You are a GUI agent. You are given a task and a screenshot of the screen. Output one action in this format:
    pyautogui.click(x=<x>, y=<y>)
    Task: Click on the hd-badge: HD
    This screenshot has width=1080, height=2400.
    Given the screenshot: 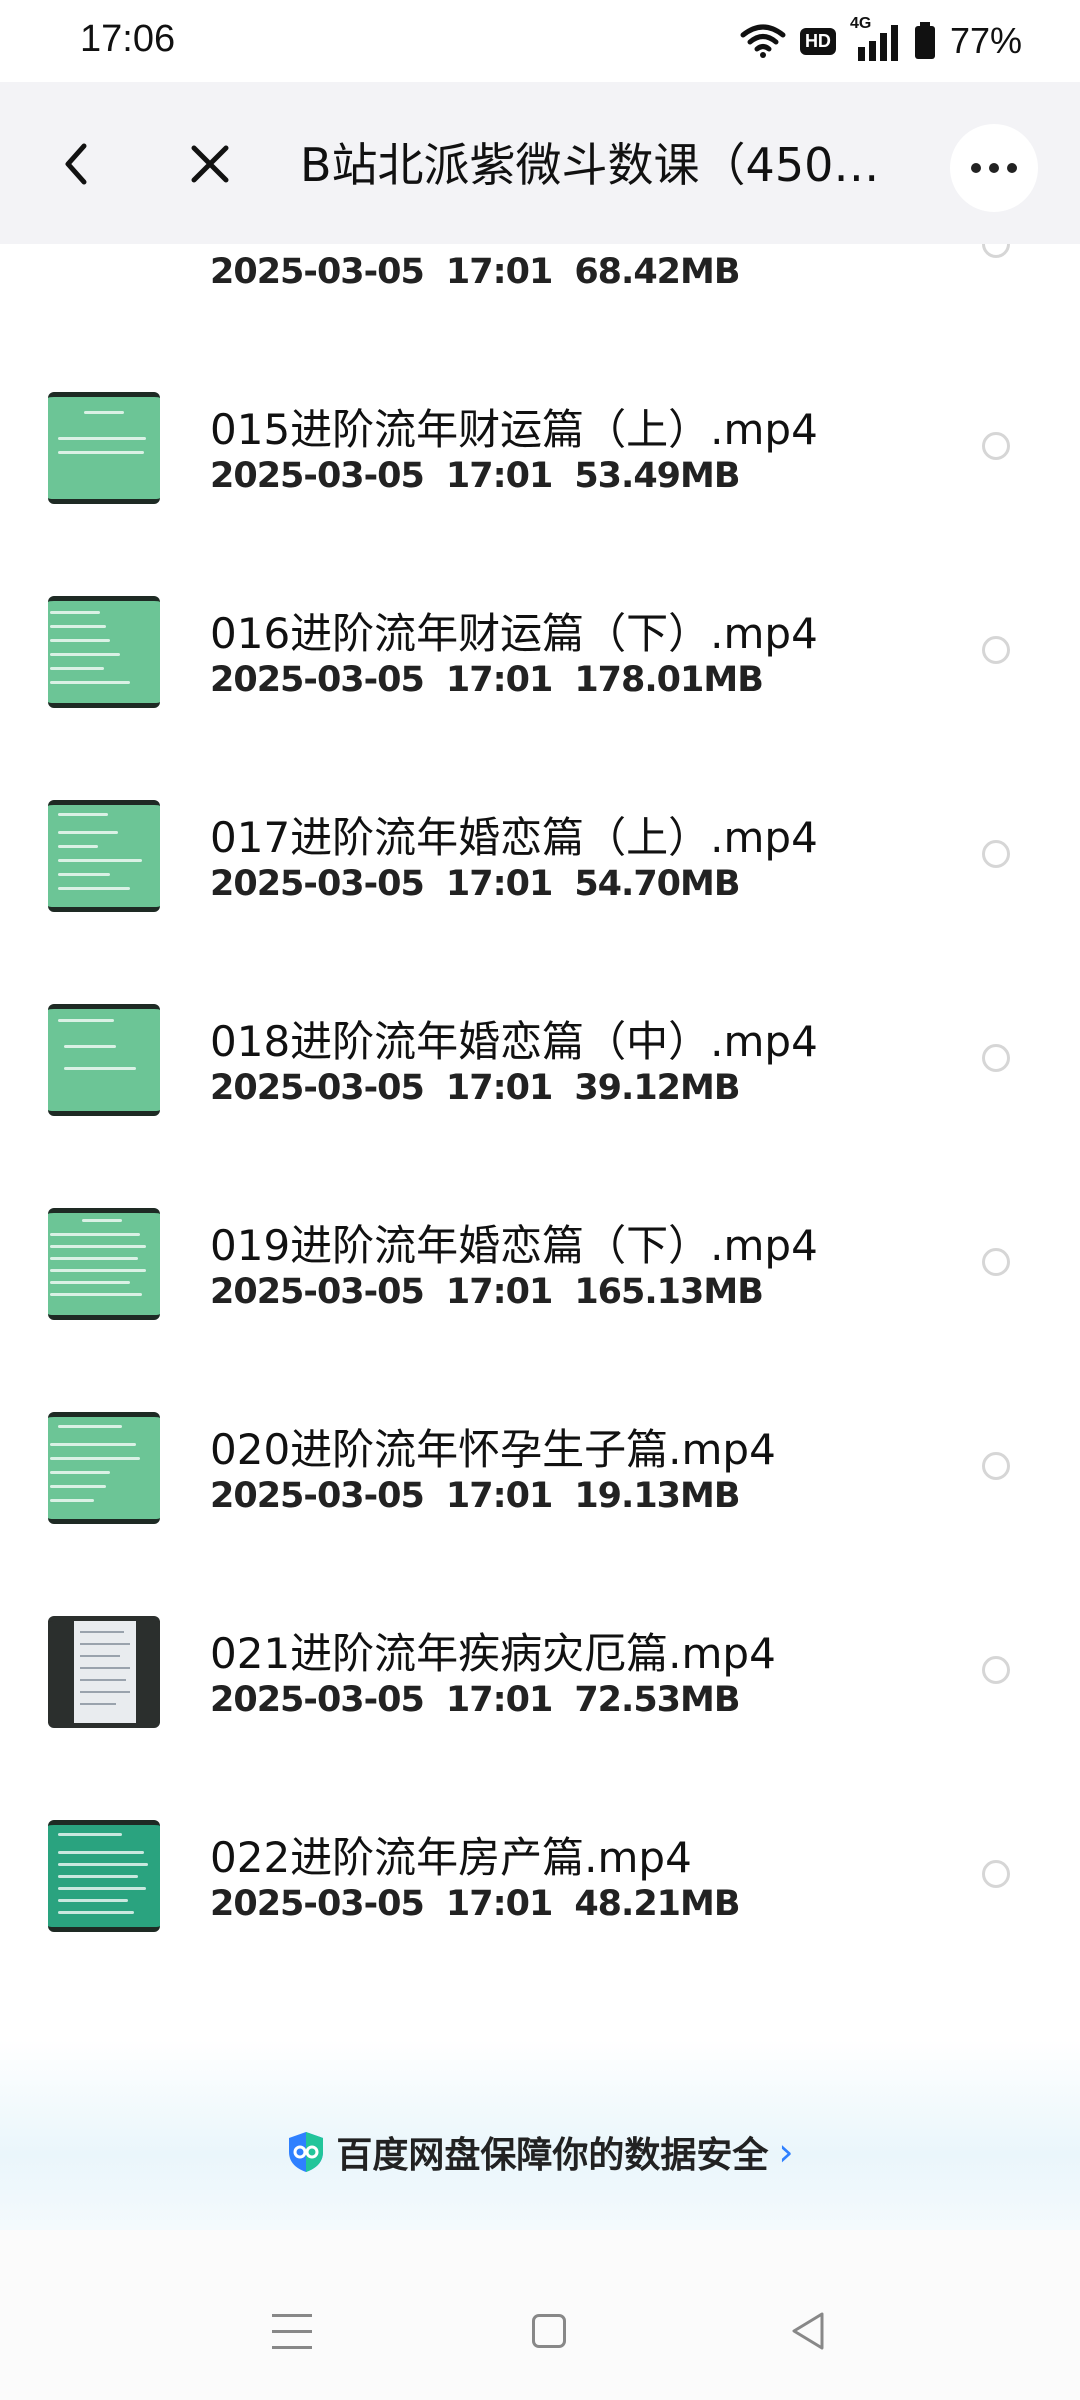 What is the action you would take?
    pyautogui.click(x=817, y=41)
    